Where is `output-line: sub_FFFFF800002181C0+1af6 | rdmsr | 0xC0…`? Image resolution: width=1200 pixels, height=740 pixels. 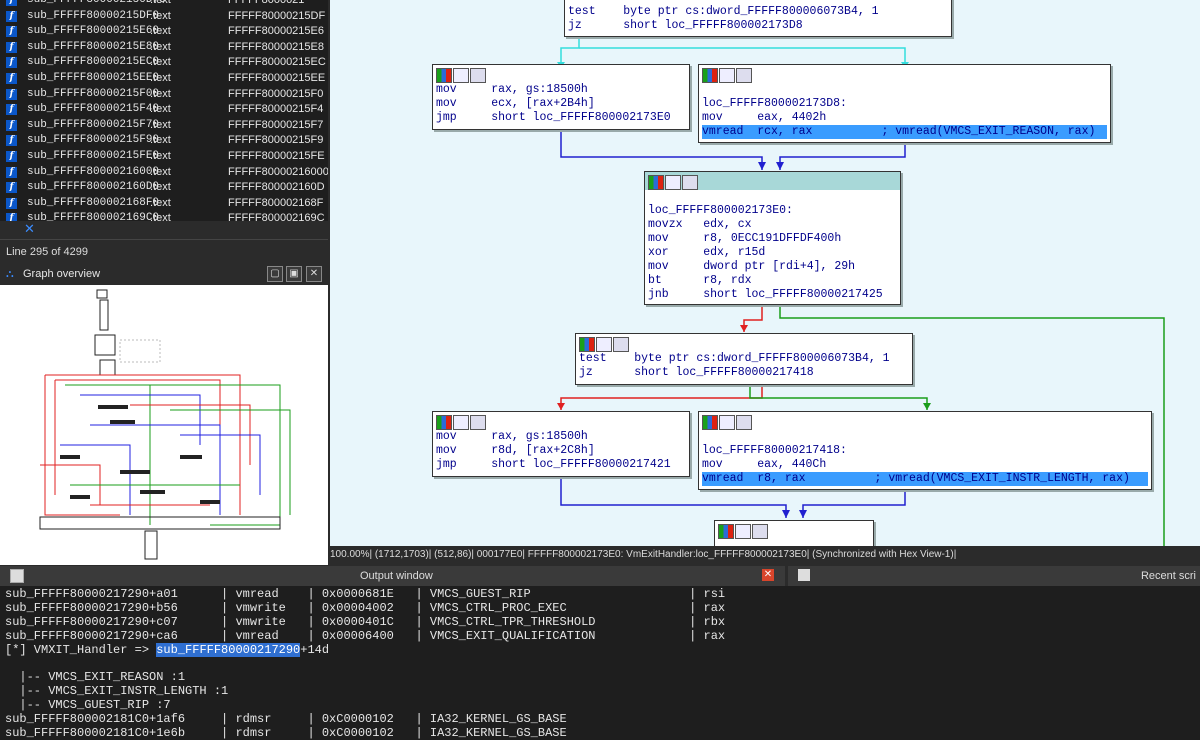
output-line: sub_FFFFF800002181C0+1af6 | rdmsr | 0xC0… is located at coordinates (286, 719).